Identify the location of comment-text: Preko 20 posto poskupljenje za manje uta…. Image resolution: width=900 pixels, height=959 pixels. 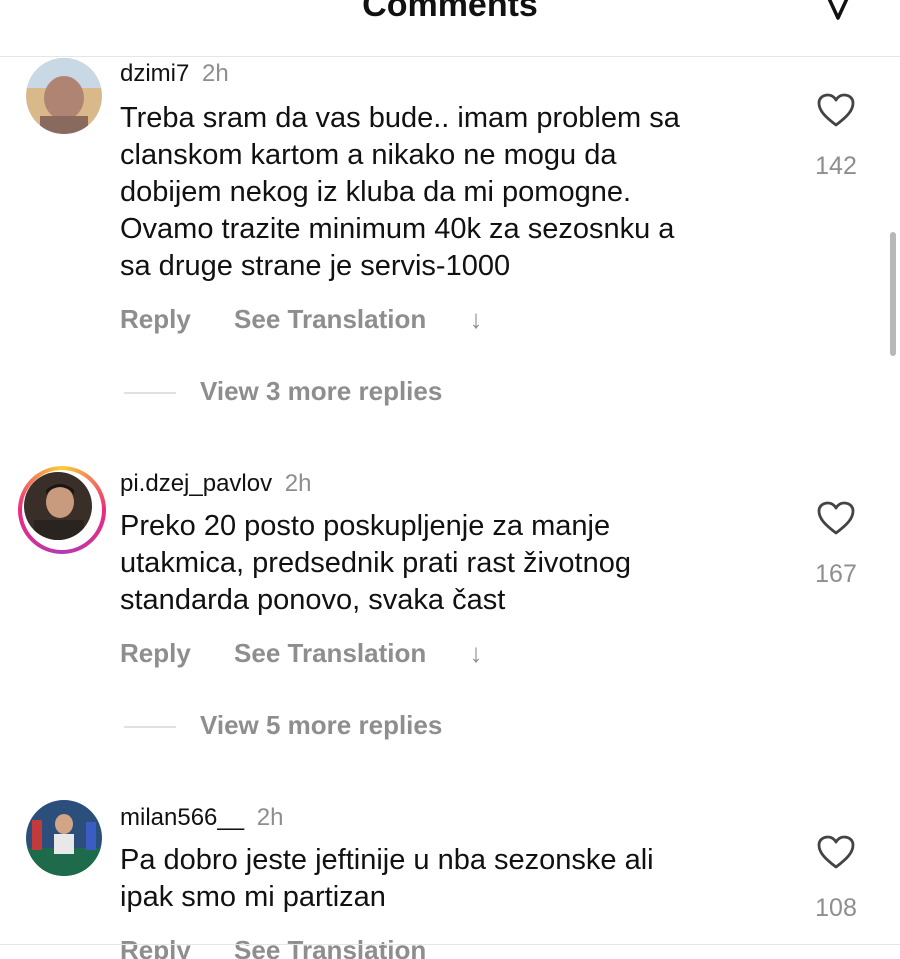
(375, 563).